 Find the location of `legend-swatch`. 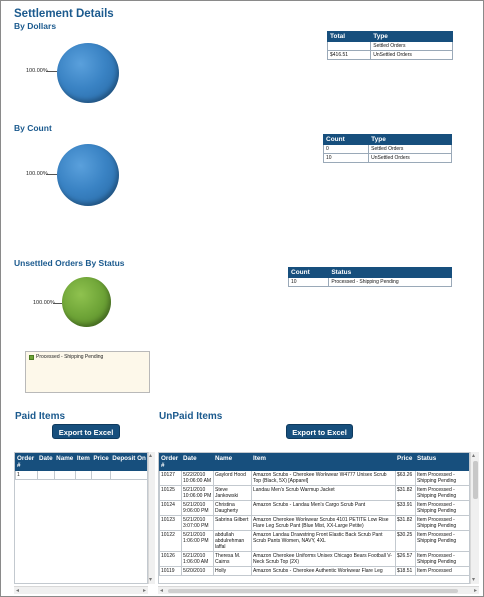

legend-swatch is located at coordinates (31, 357).